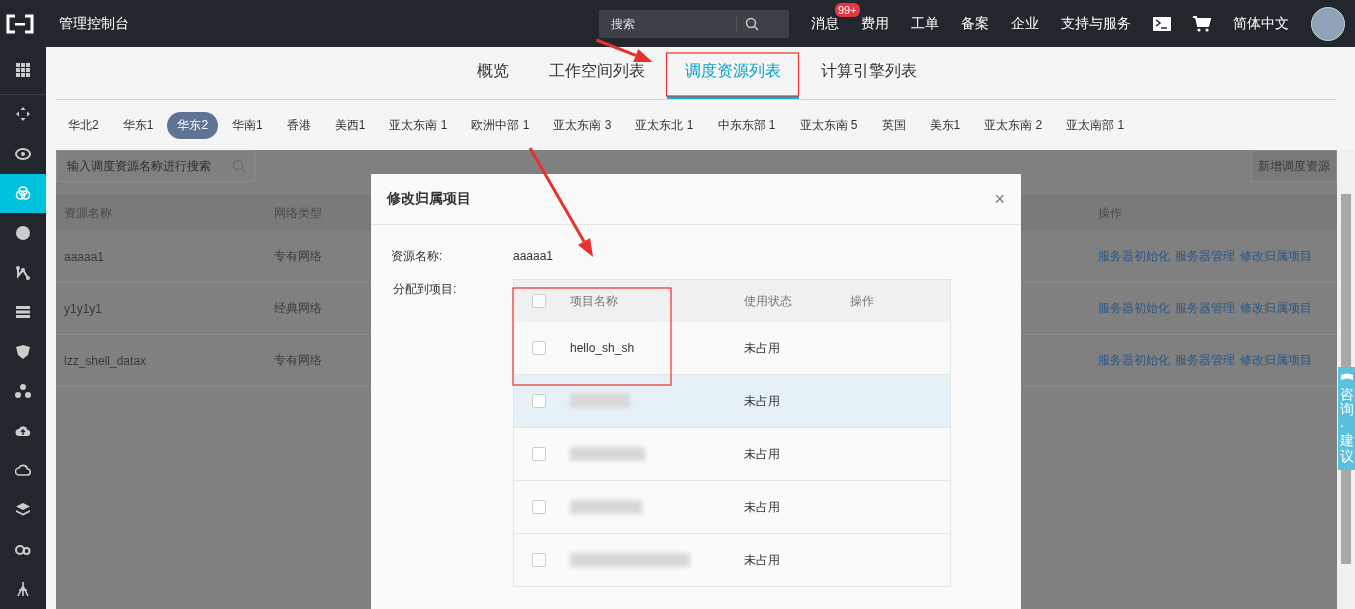 This screenshot has height=609, width=1355. What do you see at coordinates (582, 125) in the screenshot?
I see `region-tab: 亚太东南 3` at bounding box center [582, 125].